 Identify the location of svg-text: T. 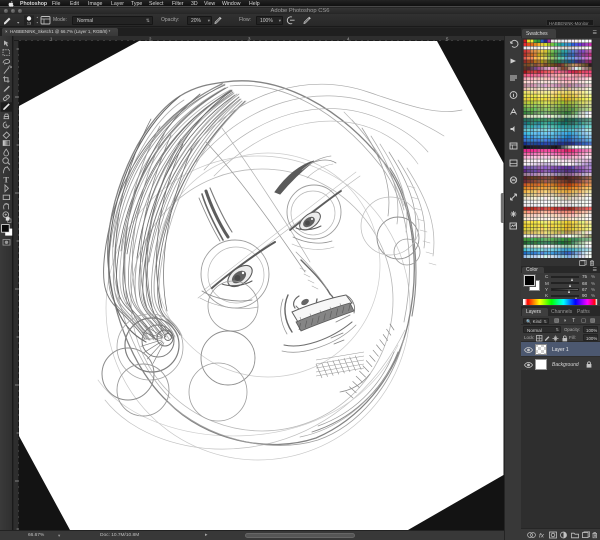
(6, 179).